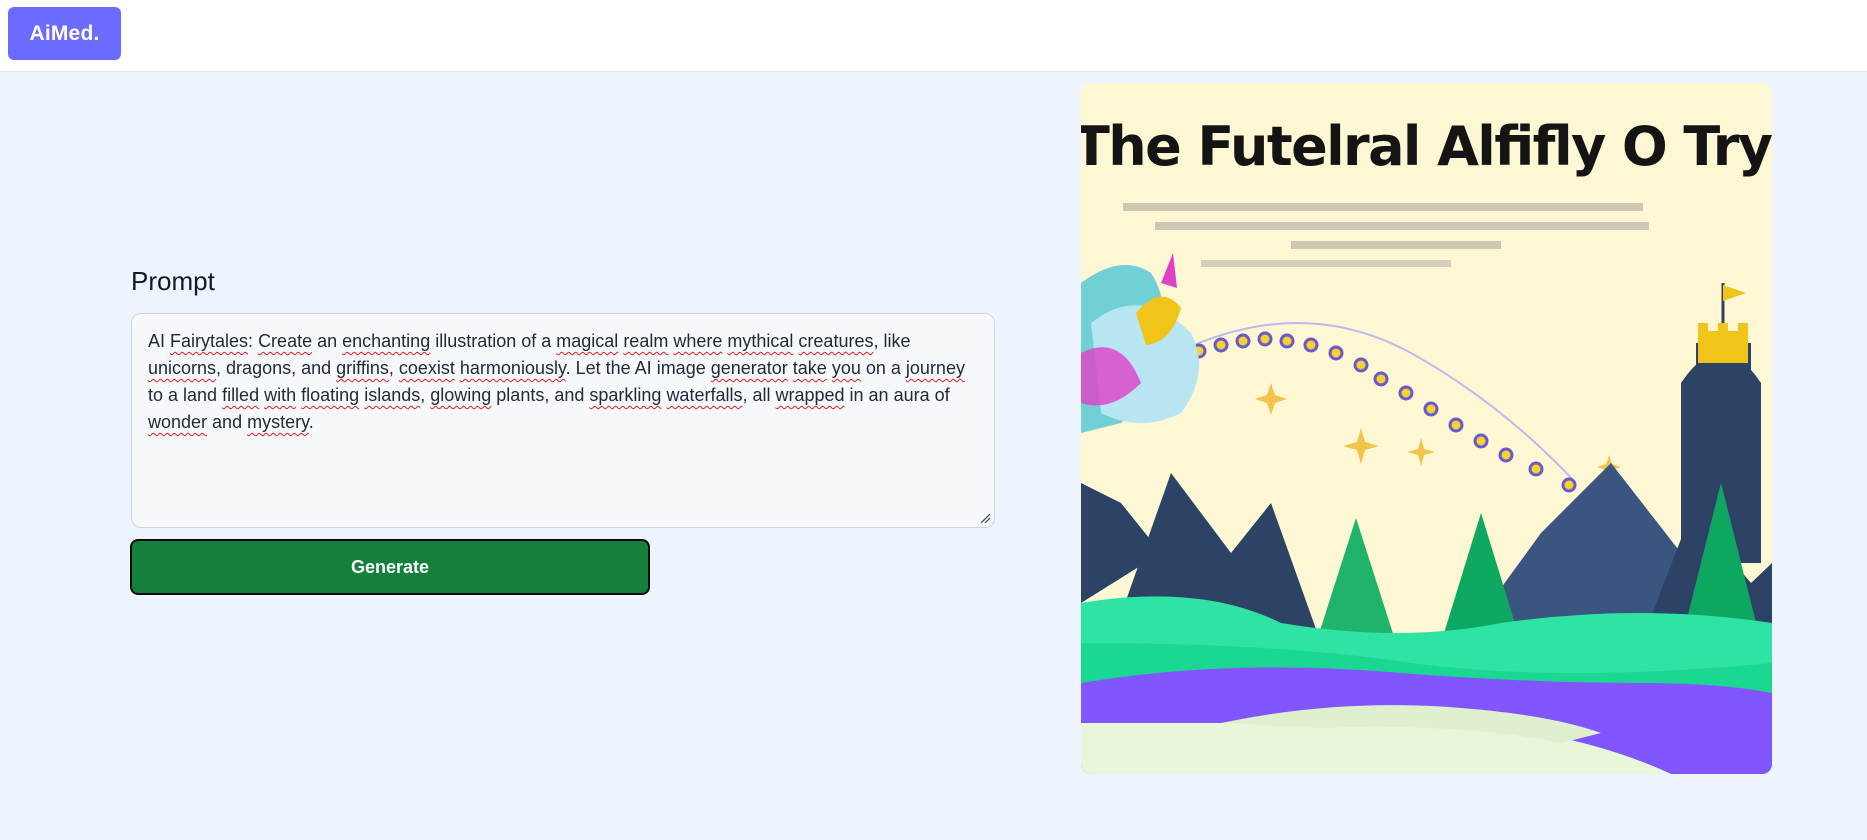 The width and height of the screenshot is (1867, 840). Describe the element at coordinates (704, 395) in the screenshot. I see `prompt-word-misspelled: waterfalls` at that location.